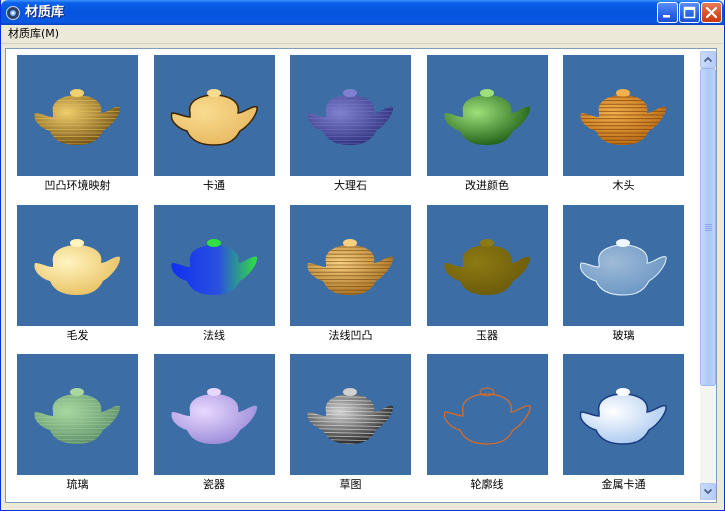 The height and width of the screenshot is (511, 725). I want to click on material-label: 改进颜色, so click(487, 185).